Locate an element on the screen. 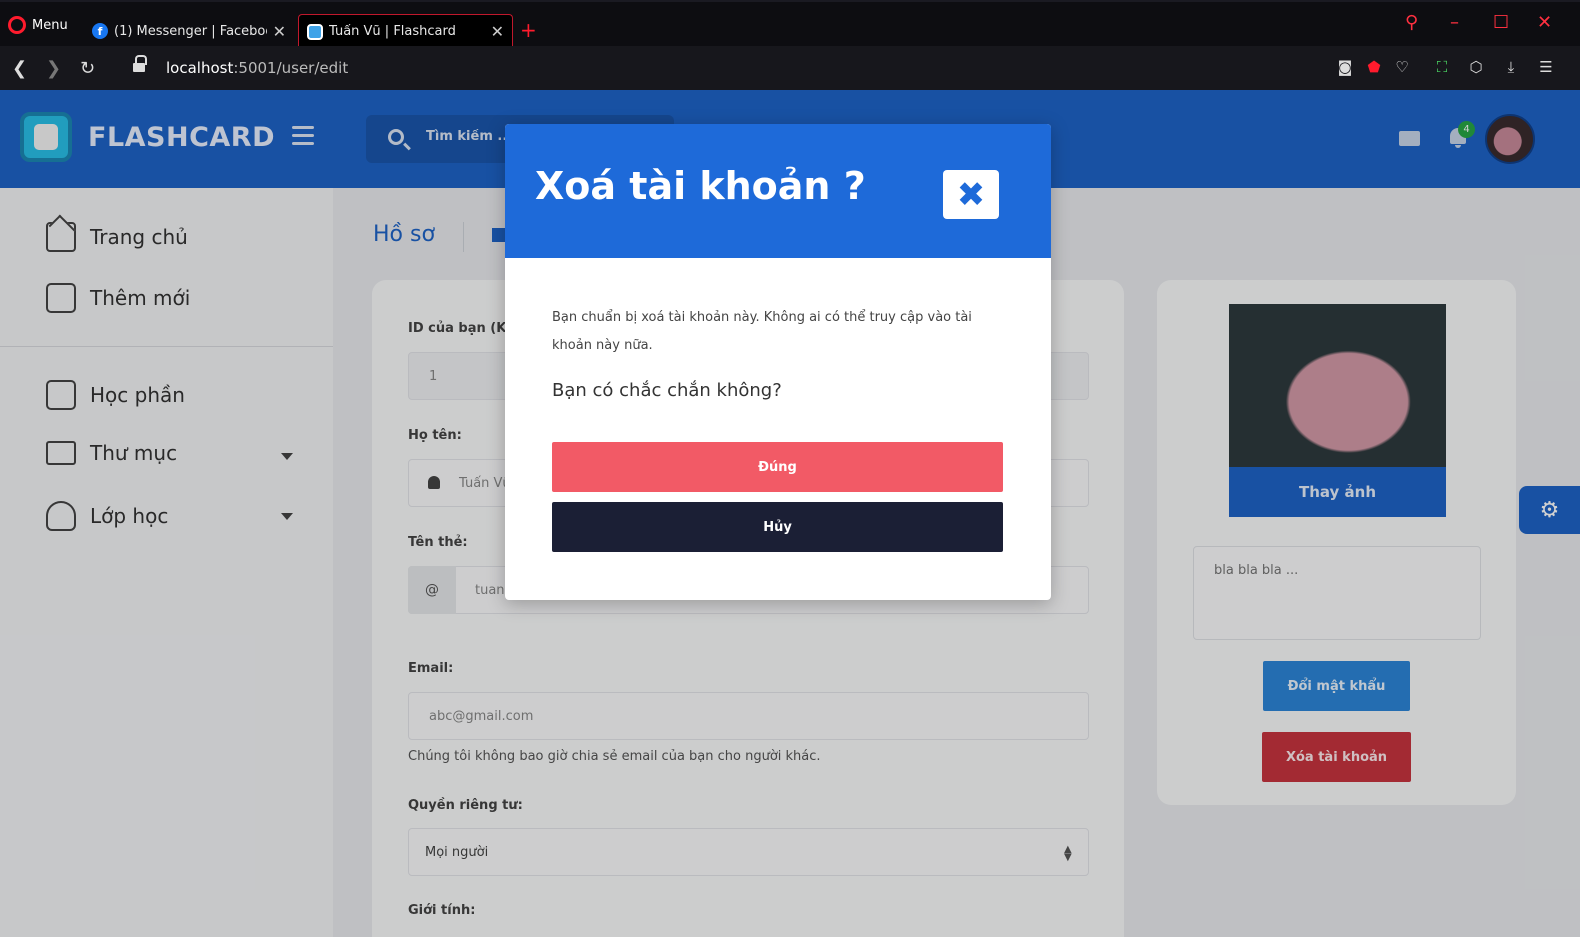  confirm-button: Đúng is located at coordinates (777, 467).